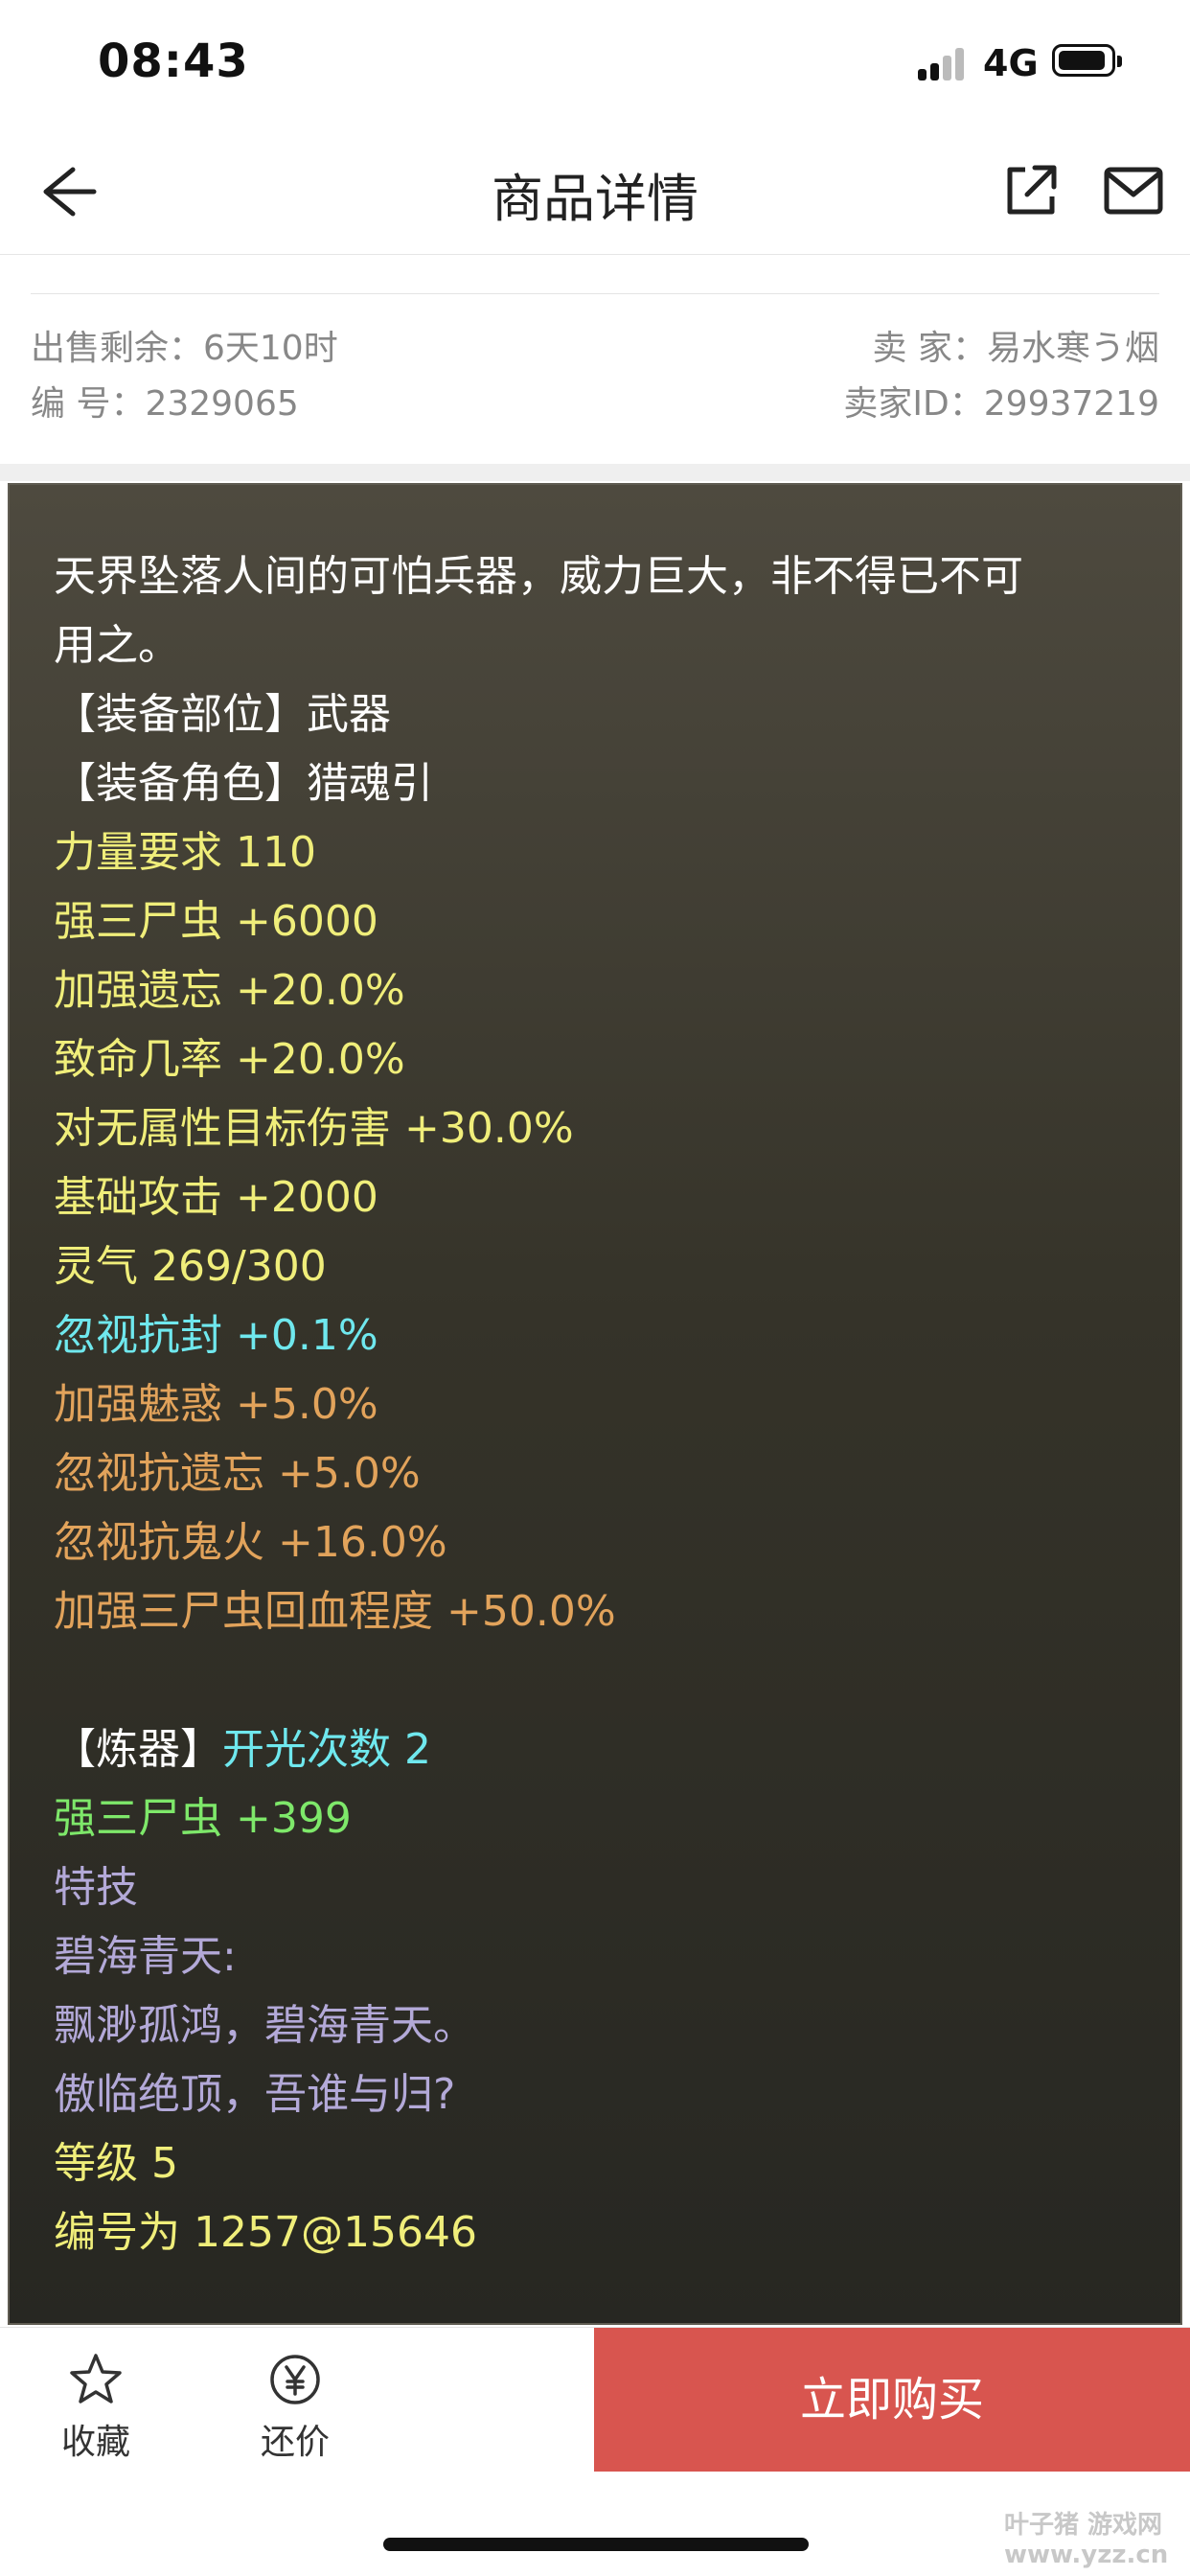 The width and height of the screenshot is (1190, 2576). What do you see at coordinates (230, 990) in the screenshot?
I see `item-attribute-line: 加强遗忘 +20.0%` at bounding box center [230, 990].